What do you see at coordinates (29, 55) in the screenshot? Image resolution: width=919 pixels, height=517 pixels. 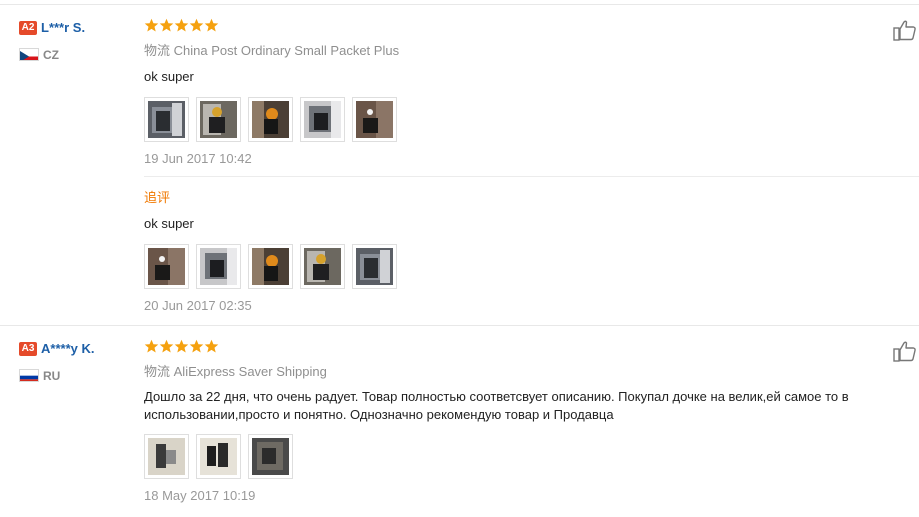 I see `cz-flag-icon` at bounding box center [29, 55].